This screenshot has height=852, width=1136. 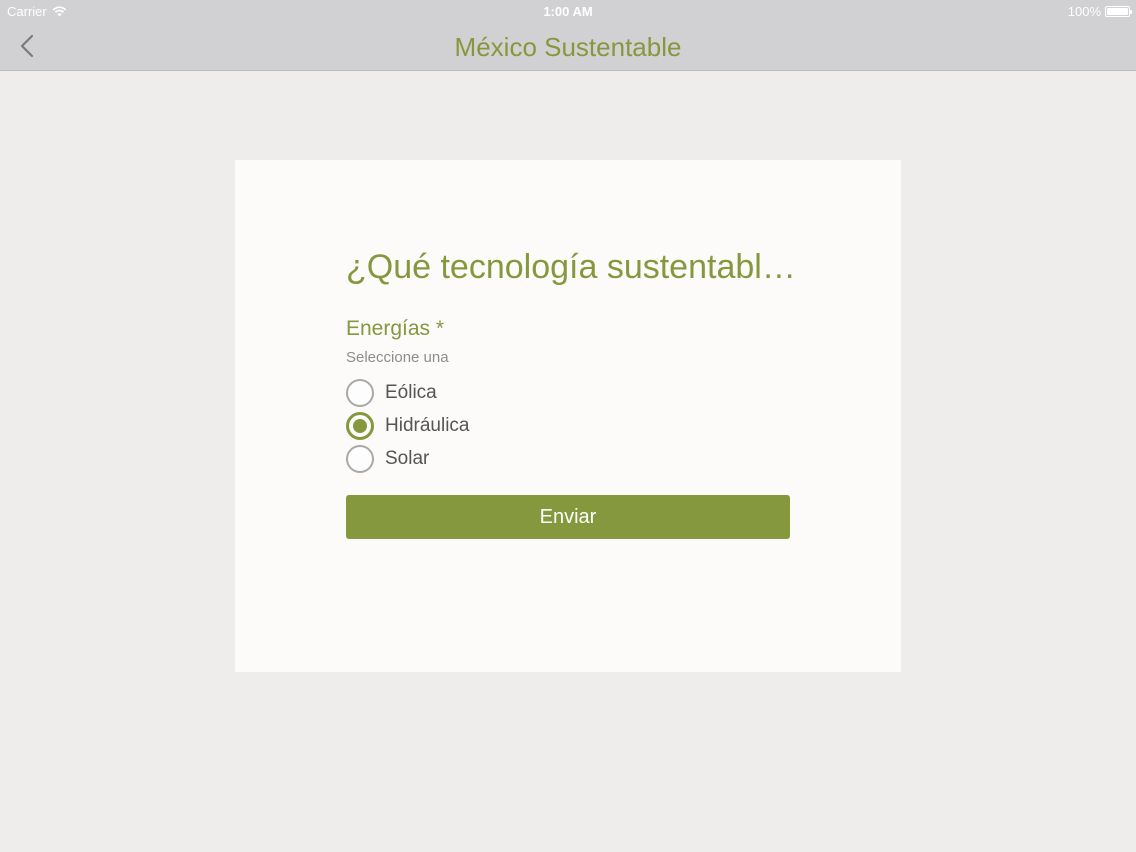 What do you see at coordinates (360, 425) in the screenshot?
I see `radio-button-selected` at bounding box center [360, 425].